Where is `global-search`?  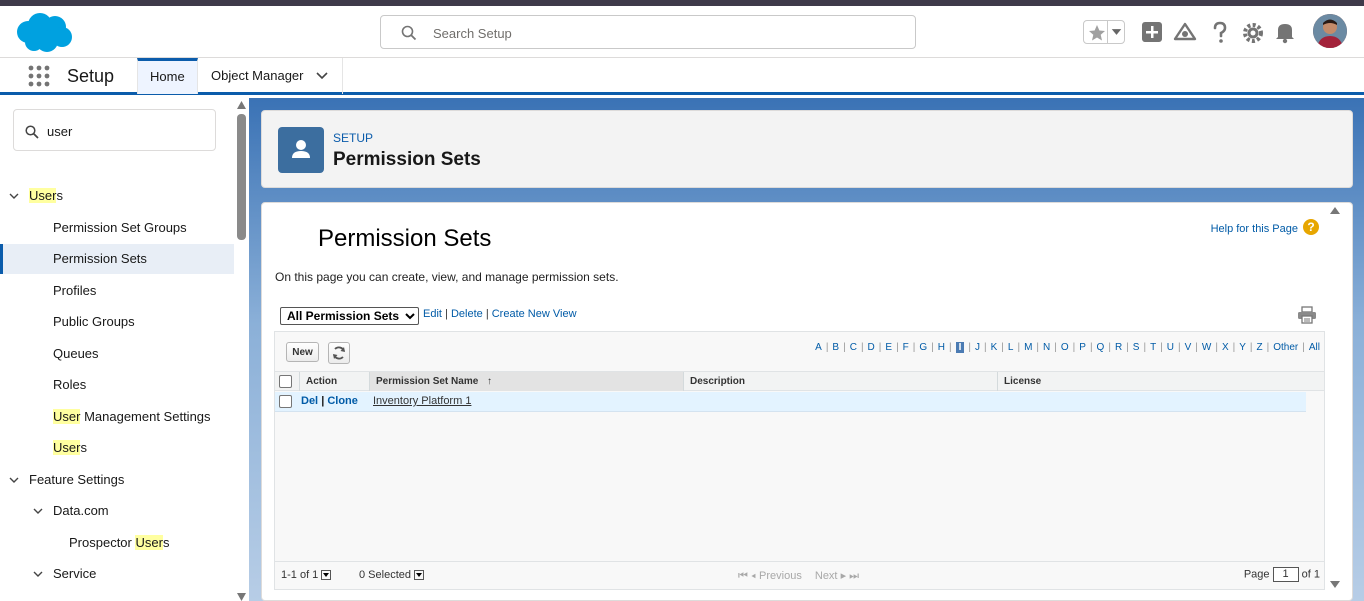 global-search is located at coordinates (648, 32).